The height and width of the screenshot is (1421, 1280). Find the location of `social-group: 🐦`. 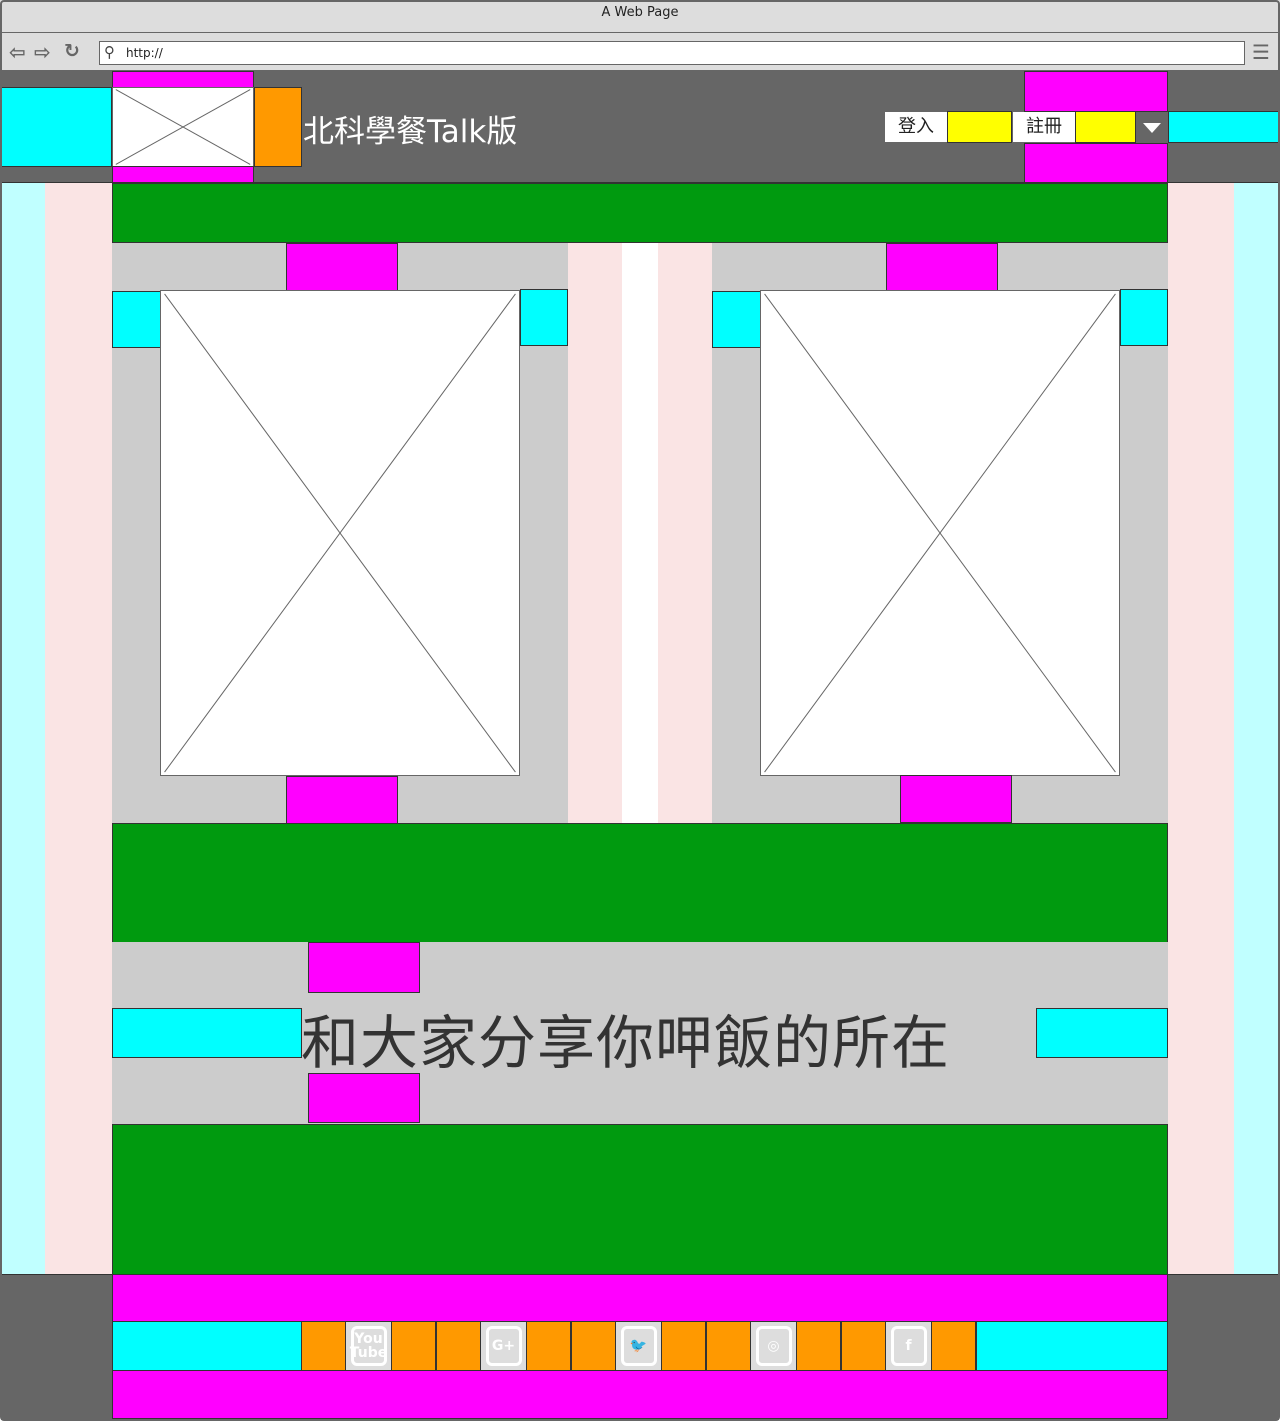

social-group: 🐦 is located at coordinates (638, 1346).